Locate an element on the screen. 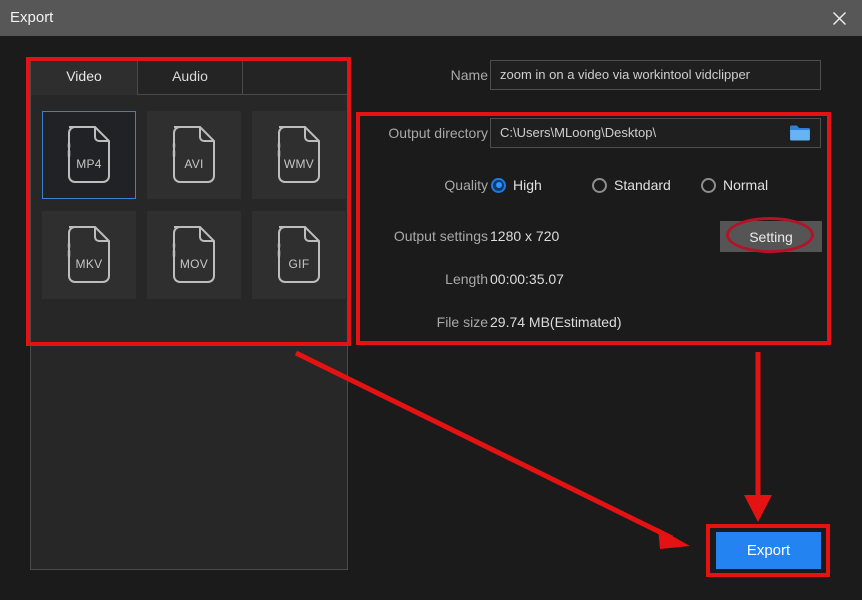 The height and width of the screenshot is (600, 862). format-card-mkv: MKV is located at coordinates (89, 255).